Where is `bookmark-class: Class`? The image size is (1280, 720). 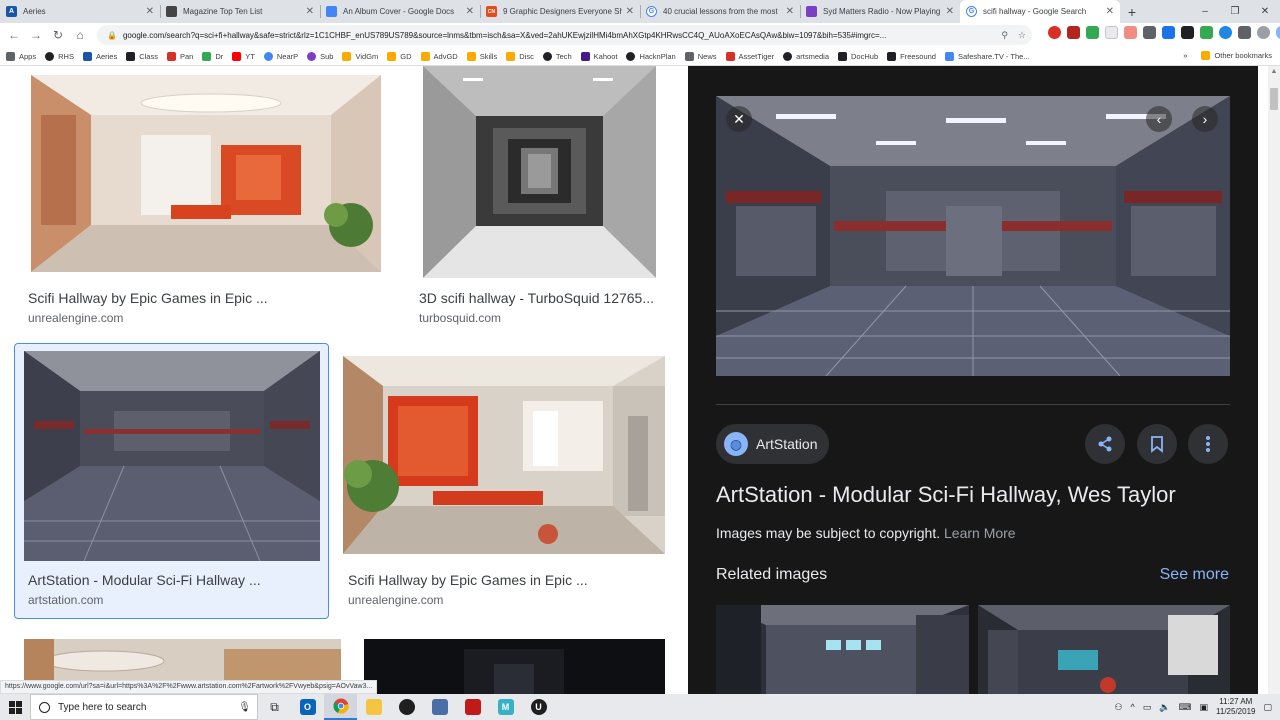
bookmark-class: Class is located at coordinates (142, 56).